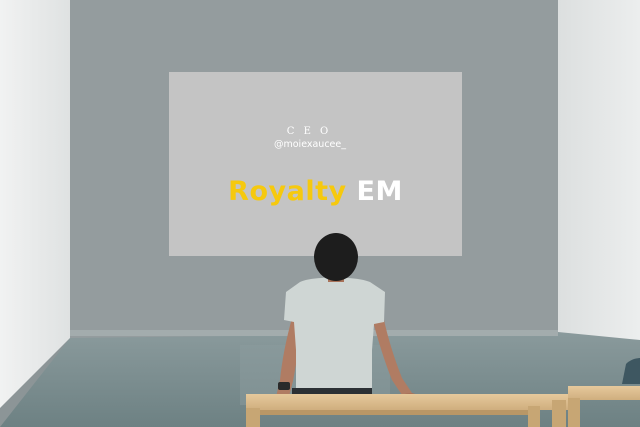 This screenshot has width=640, height=427. Describe the element at coordinates (287, 191) in the screenshot. I see `brand-word-royalty: Royalty` at that location.